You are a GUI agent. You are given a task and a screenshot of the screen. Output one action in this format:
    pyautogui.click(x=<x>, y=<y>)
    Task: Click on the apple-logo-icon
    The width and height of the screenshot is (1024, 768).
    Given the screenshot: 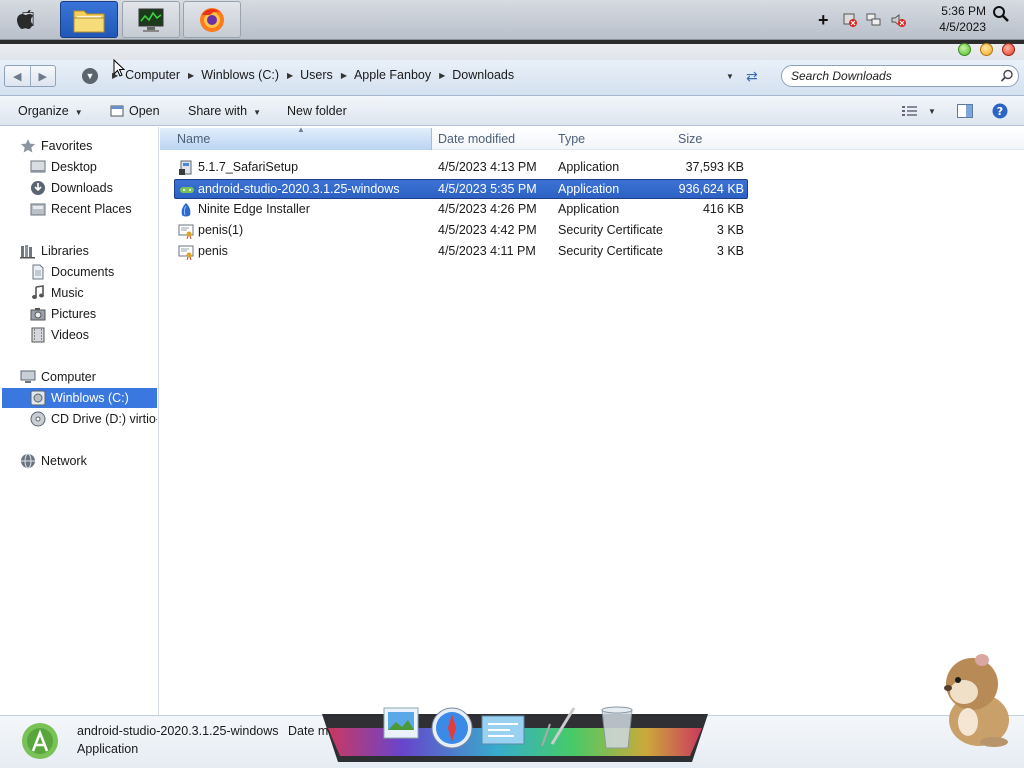 What is the action you would take?
    pyautogui.click(x=27, y=20)
    